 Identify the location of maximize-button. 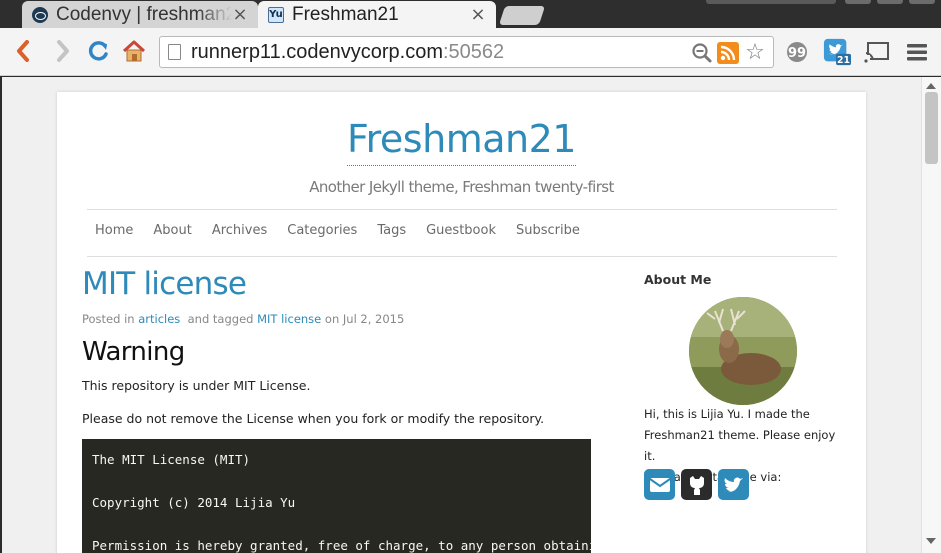
(890, 2).